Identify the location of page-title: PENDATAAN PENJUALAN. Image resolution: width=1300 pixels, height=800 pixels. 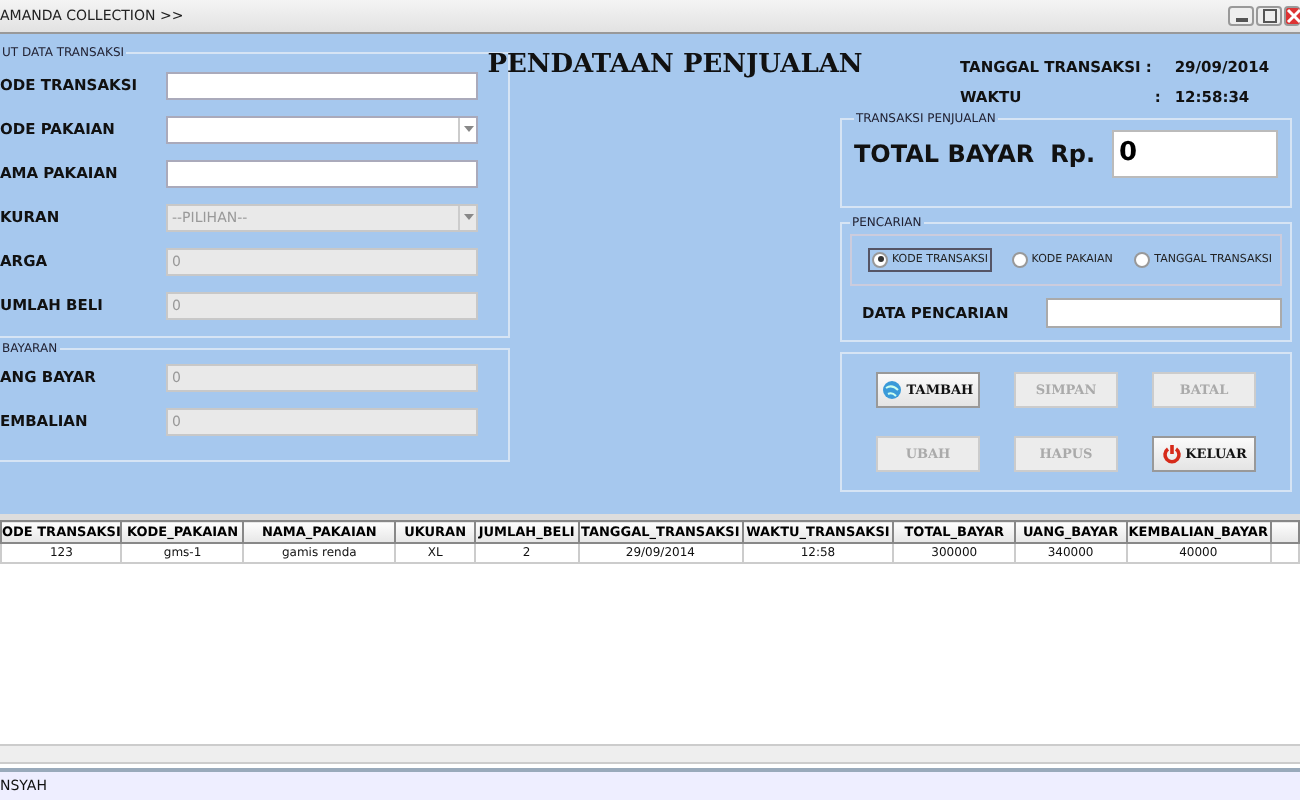
(675, 66).